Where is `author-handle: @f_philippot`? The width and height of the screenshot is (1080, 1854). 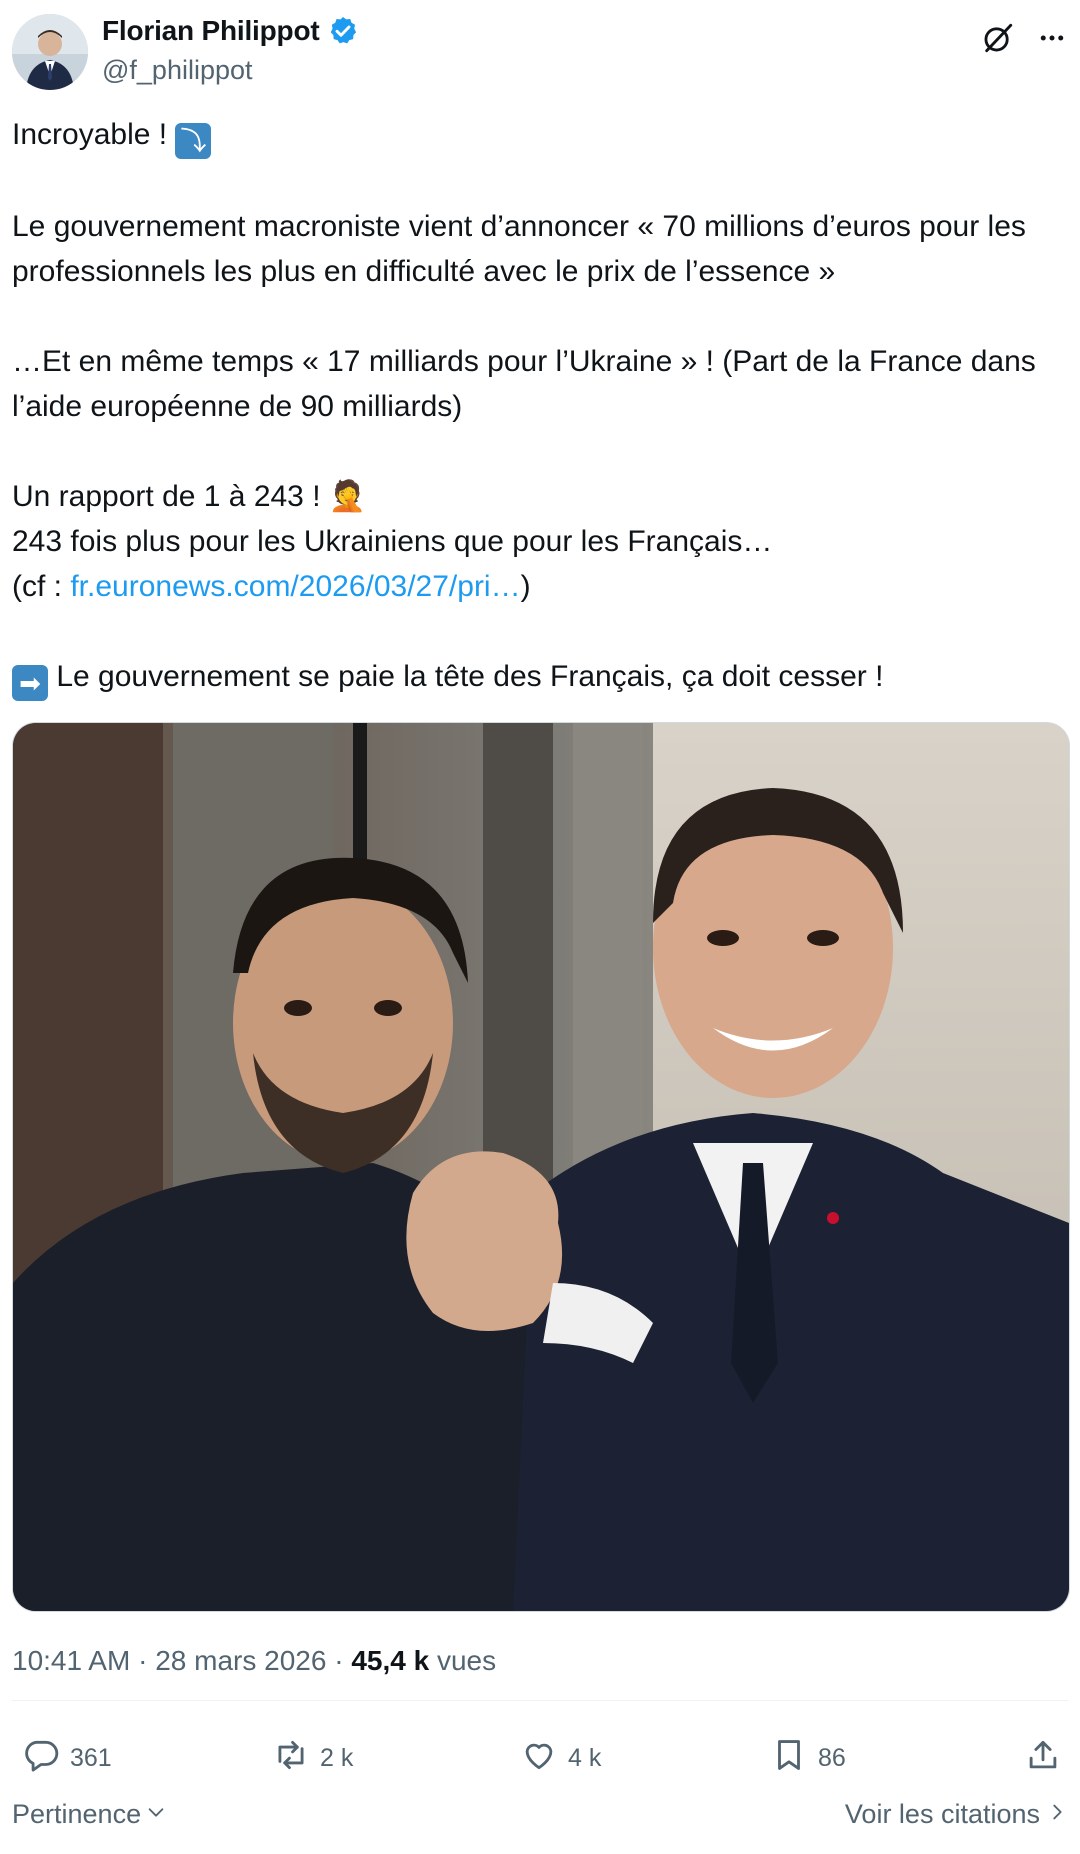
author-handle: @f_philippot is located at coordinates (177, 70).